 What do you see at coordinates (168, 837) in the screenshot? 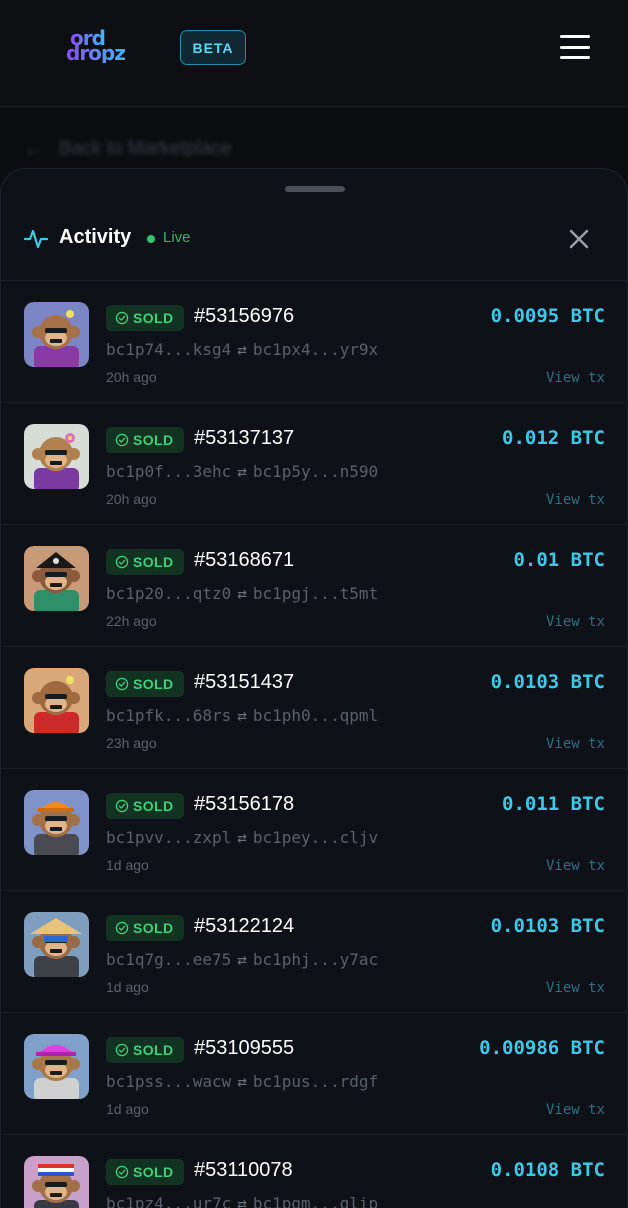
I see `seller-address: bc1pvv...zxpl` at bounding box center [168, 837].